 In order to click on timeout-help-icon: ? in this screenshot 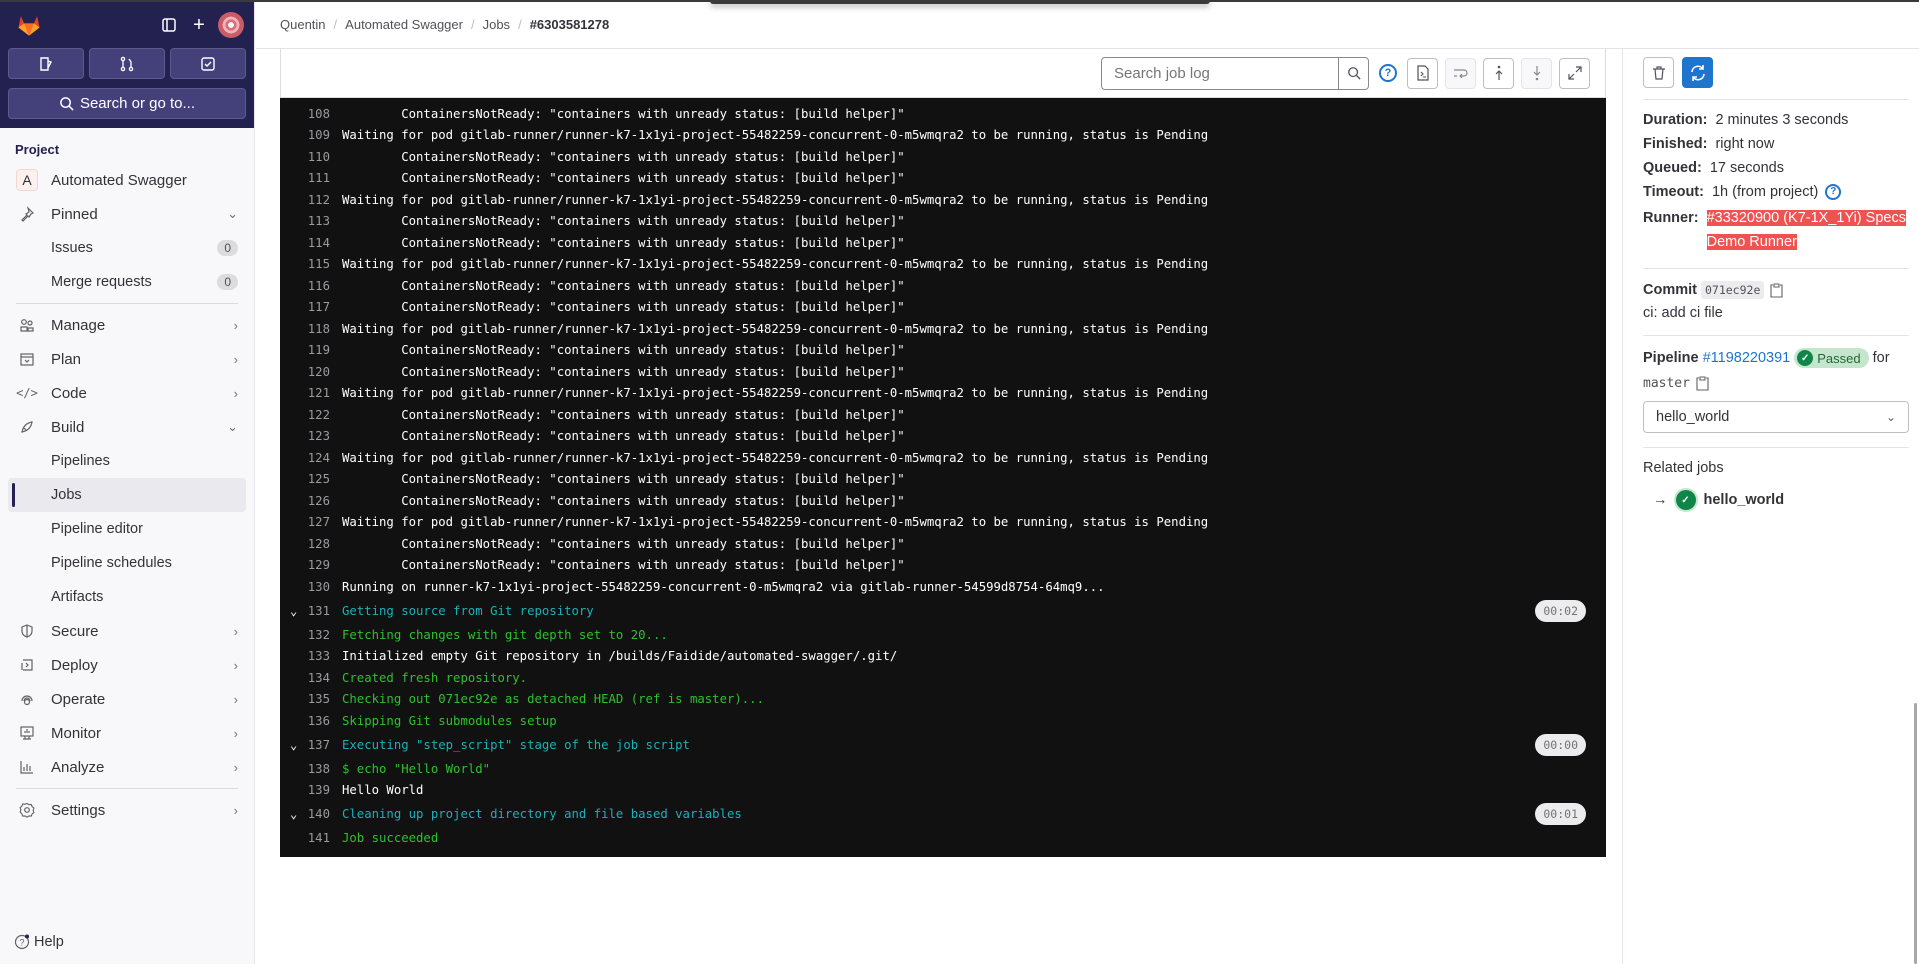, I will do `click(1833, 192)`.